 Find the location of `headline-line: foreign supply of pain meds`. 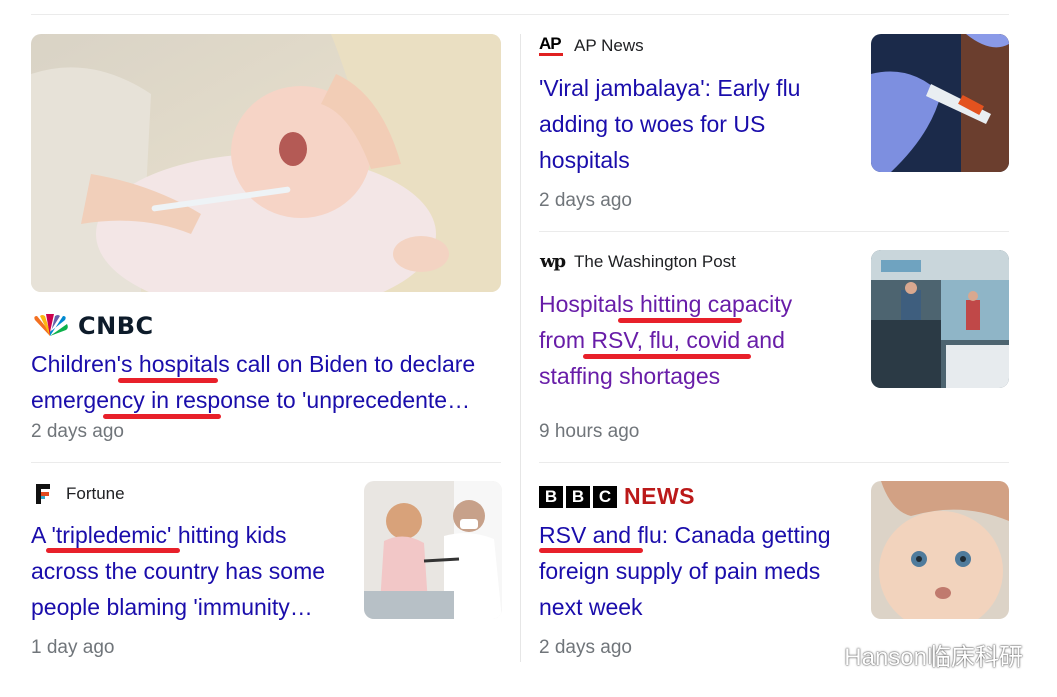

headline-line: foreign supply of pain meds is located at coordinates (680, 571).